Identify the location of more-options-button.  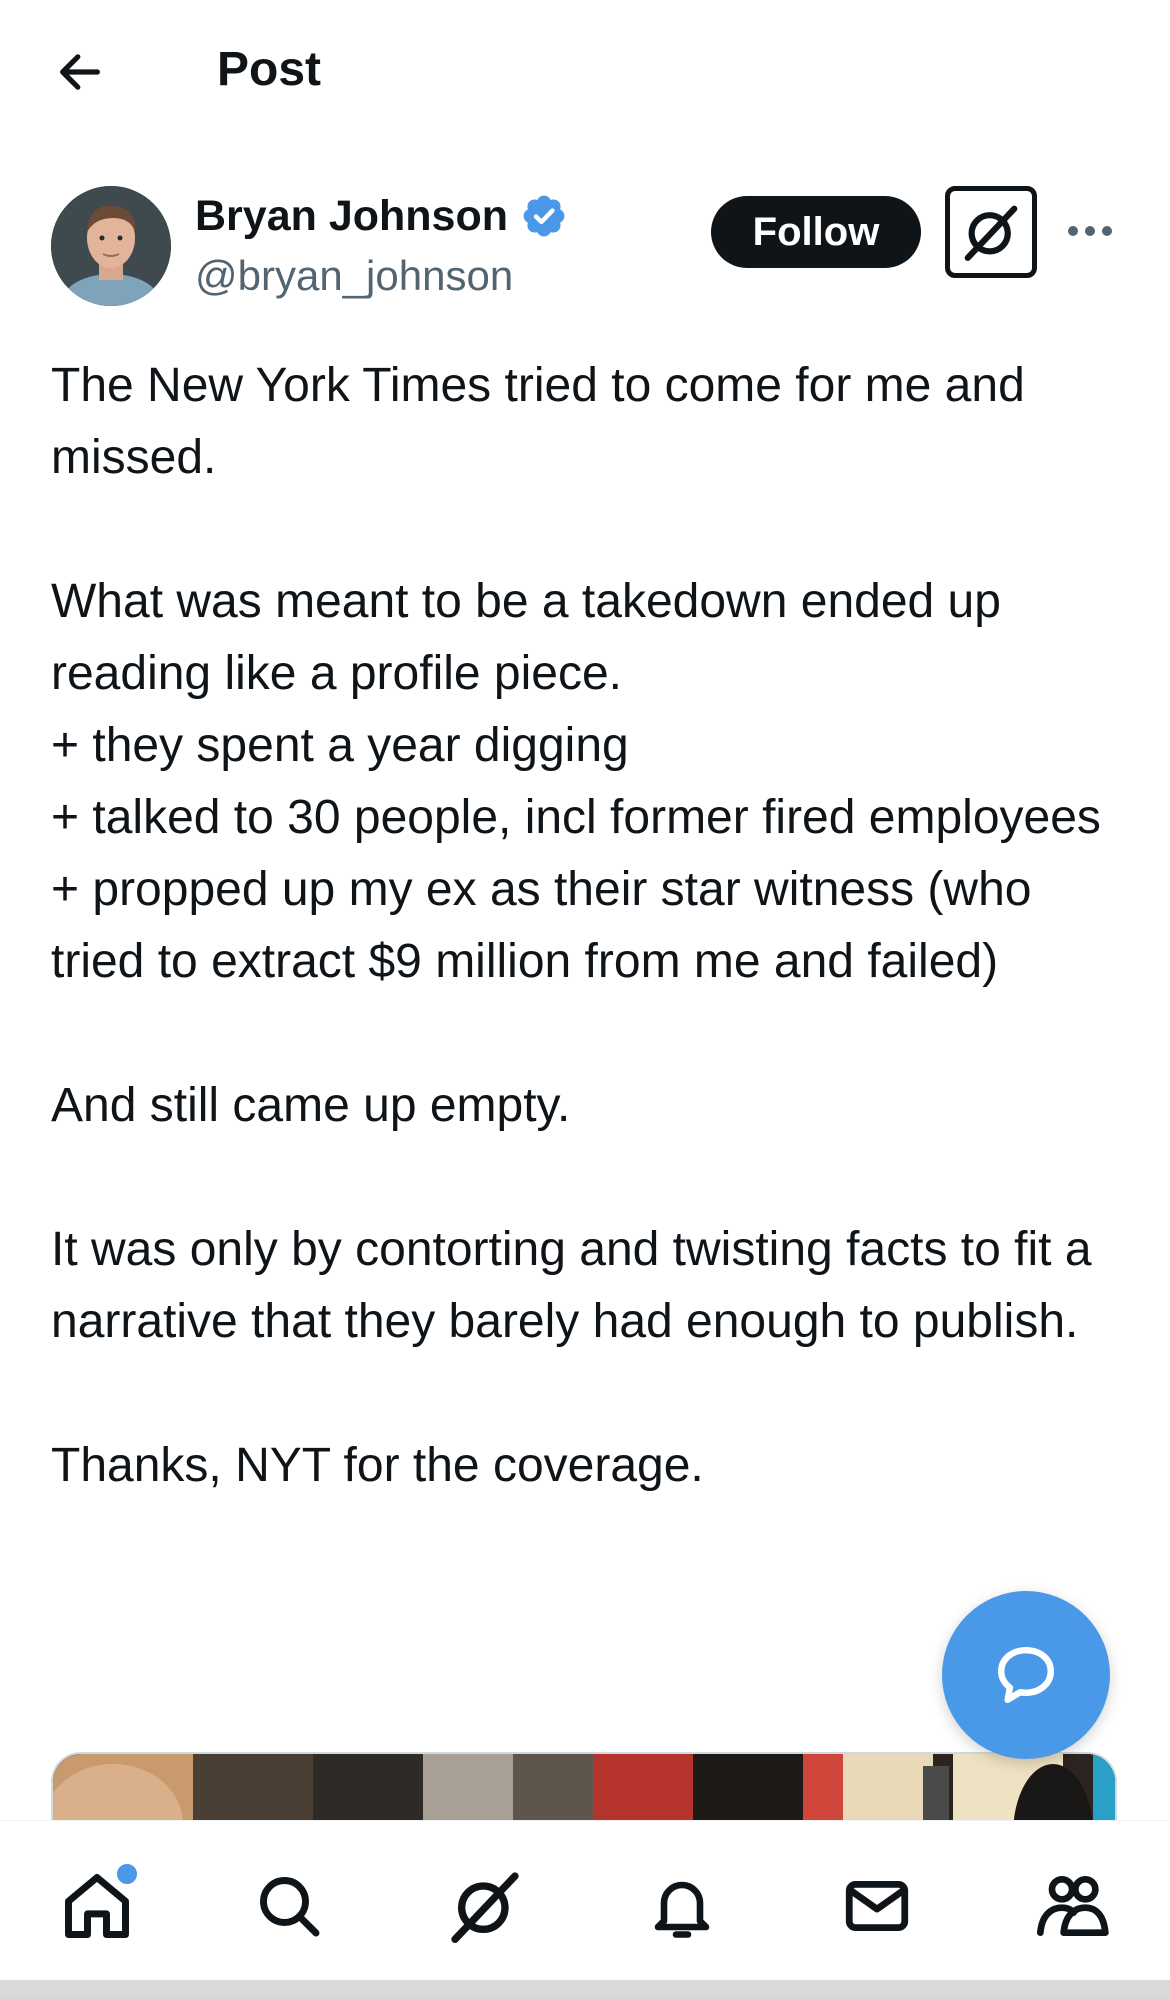
(1090, 231).